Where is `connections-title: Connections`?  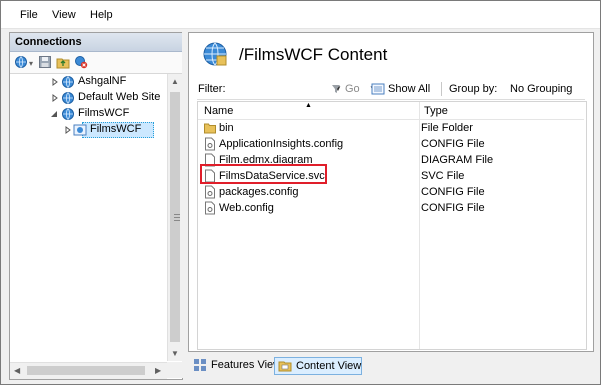
connections-title: Connections is located at coordinates (48, 42).